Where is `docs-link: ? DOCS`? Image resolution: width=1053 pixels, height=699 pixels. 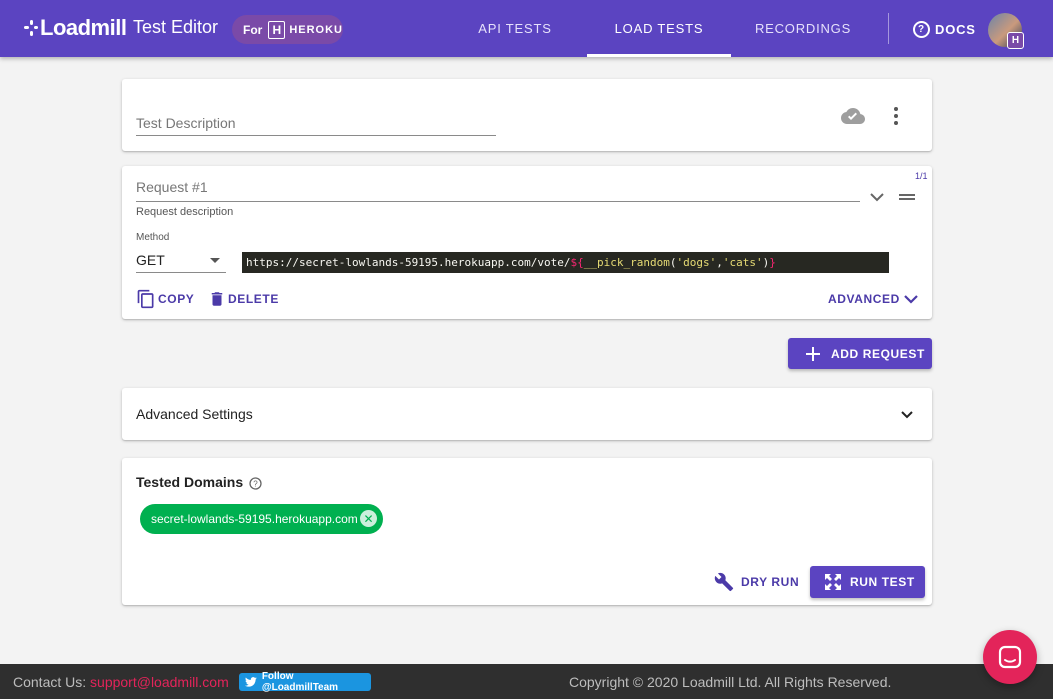 docs-link: ? DOCS is located at coordinates (944, 29).